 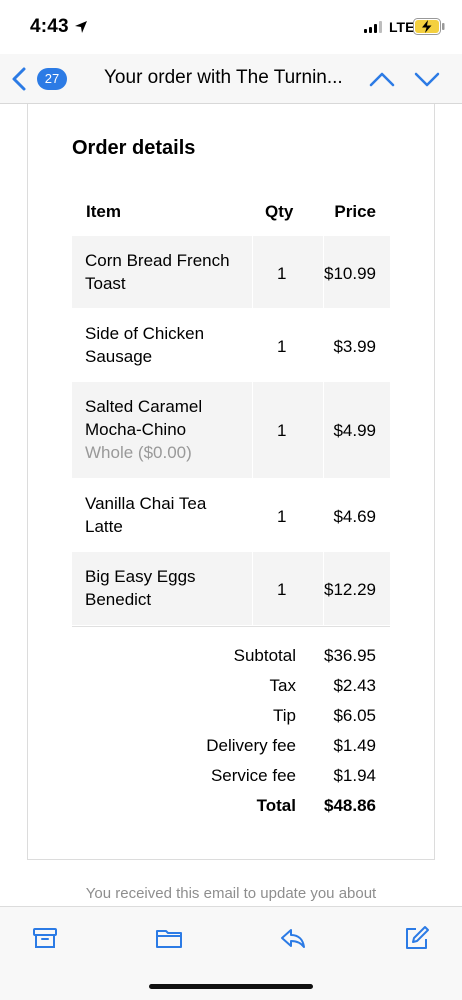 What do you see at coordinates (276, 805) in the screenshot?
I see `total-label: Total` at bounding box center [276, 805].